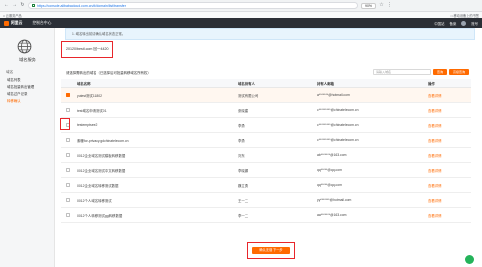  Describe the element at coordinates (108, 73) in the screenshot. I see `section-title: 请选择需转出的域名（已选择后可批量转移域名所有权）` at that location.